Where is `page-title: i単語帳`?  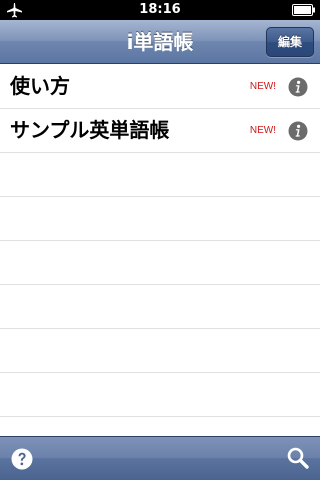
page-title: i単語帳 is located at coordinates (160, 42).